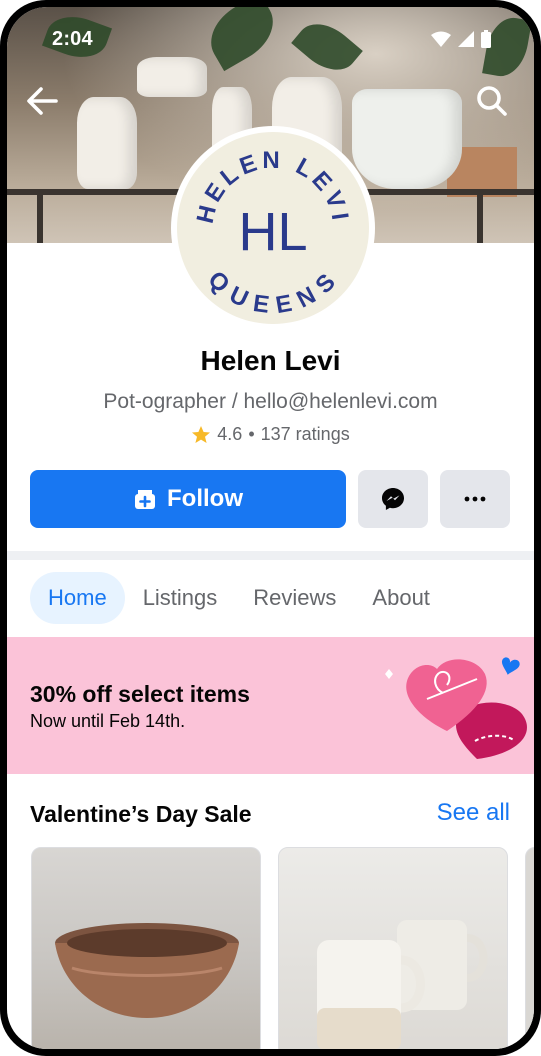  I want to click on promo-title: 30% off select items, so click(140, 694).